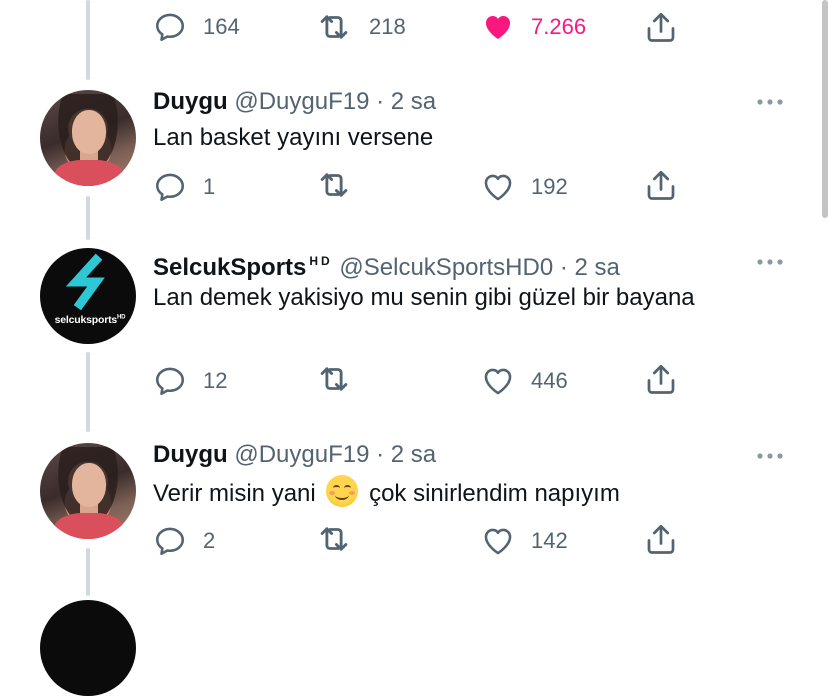 This screenshot has height=696, width=828. What do you see at coordinates (221, 26) in the screenshot?
I see `reply-count: 164` at bounding box center [221, 26].